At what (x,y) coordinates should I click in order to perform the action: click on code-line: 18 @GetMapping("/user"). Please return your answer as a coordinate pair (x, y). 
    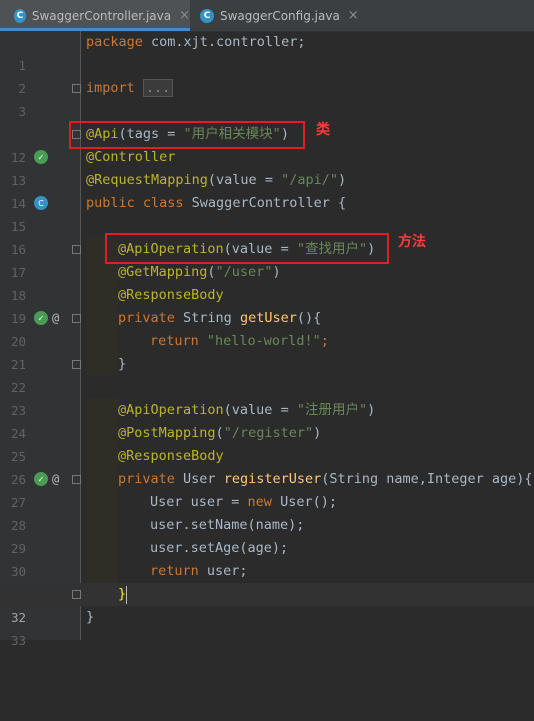
    Looking at the image, I should click on (267, 282).